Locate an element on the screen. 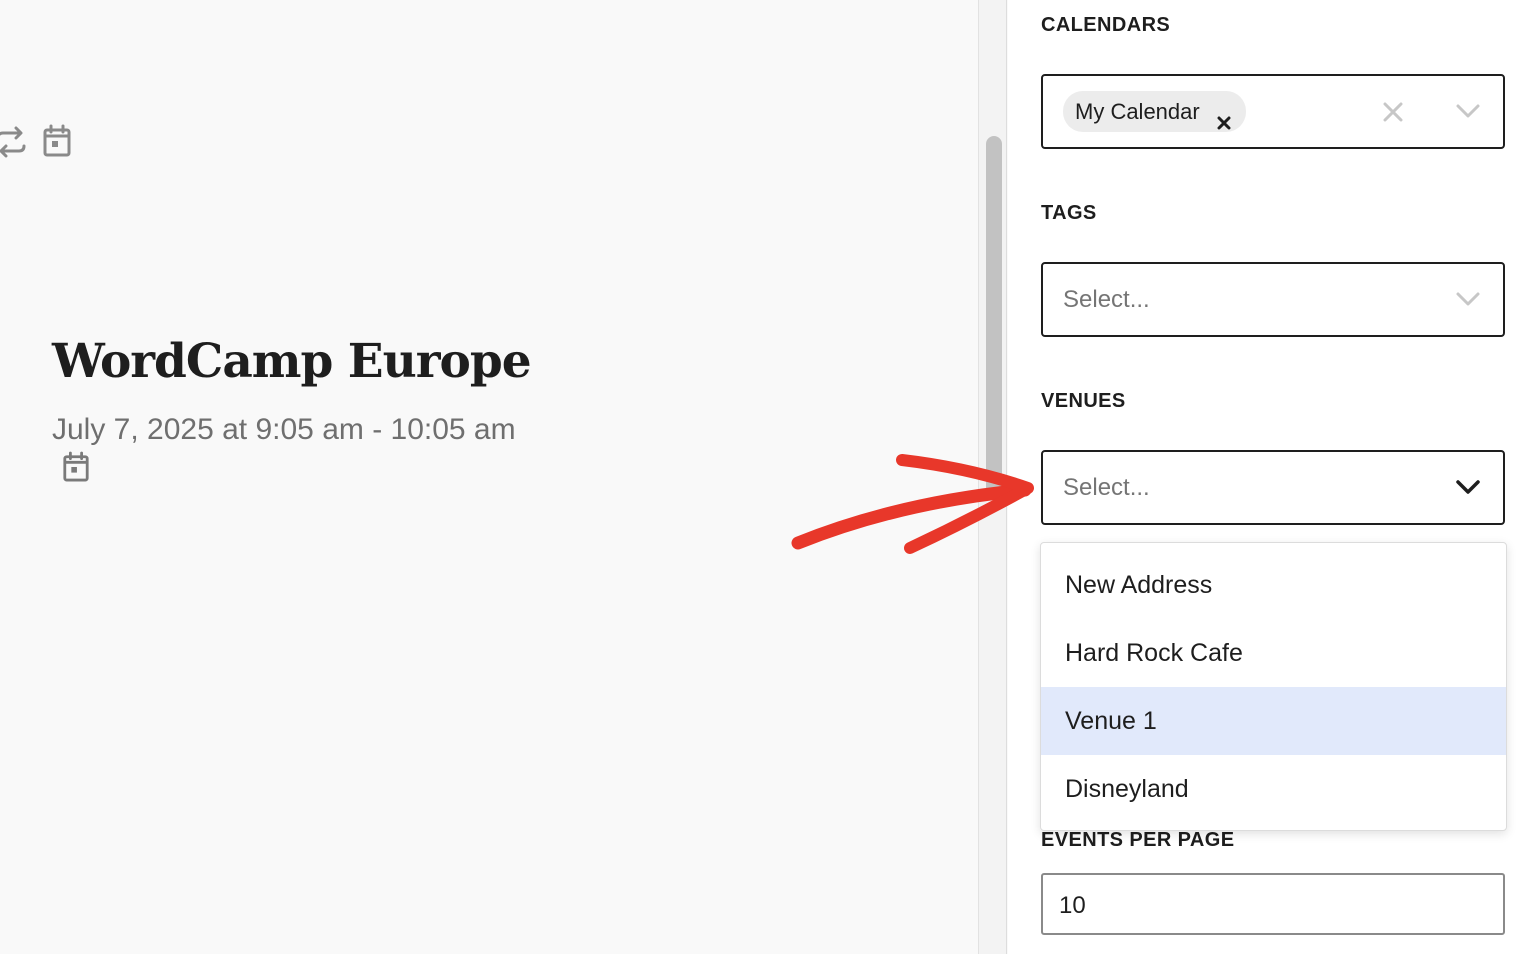 Image resolution: width=1540 pixels, height=954 pixels. venue-option: New Address is located at coordinates (1273, 585).